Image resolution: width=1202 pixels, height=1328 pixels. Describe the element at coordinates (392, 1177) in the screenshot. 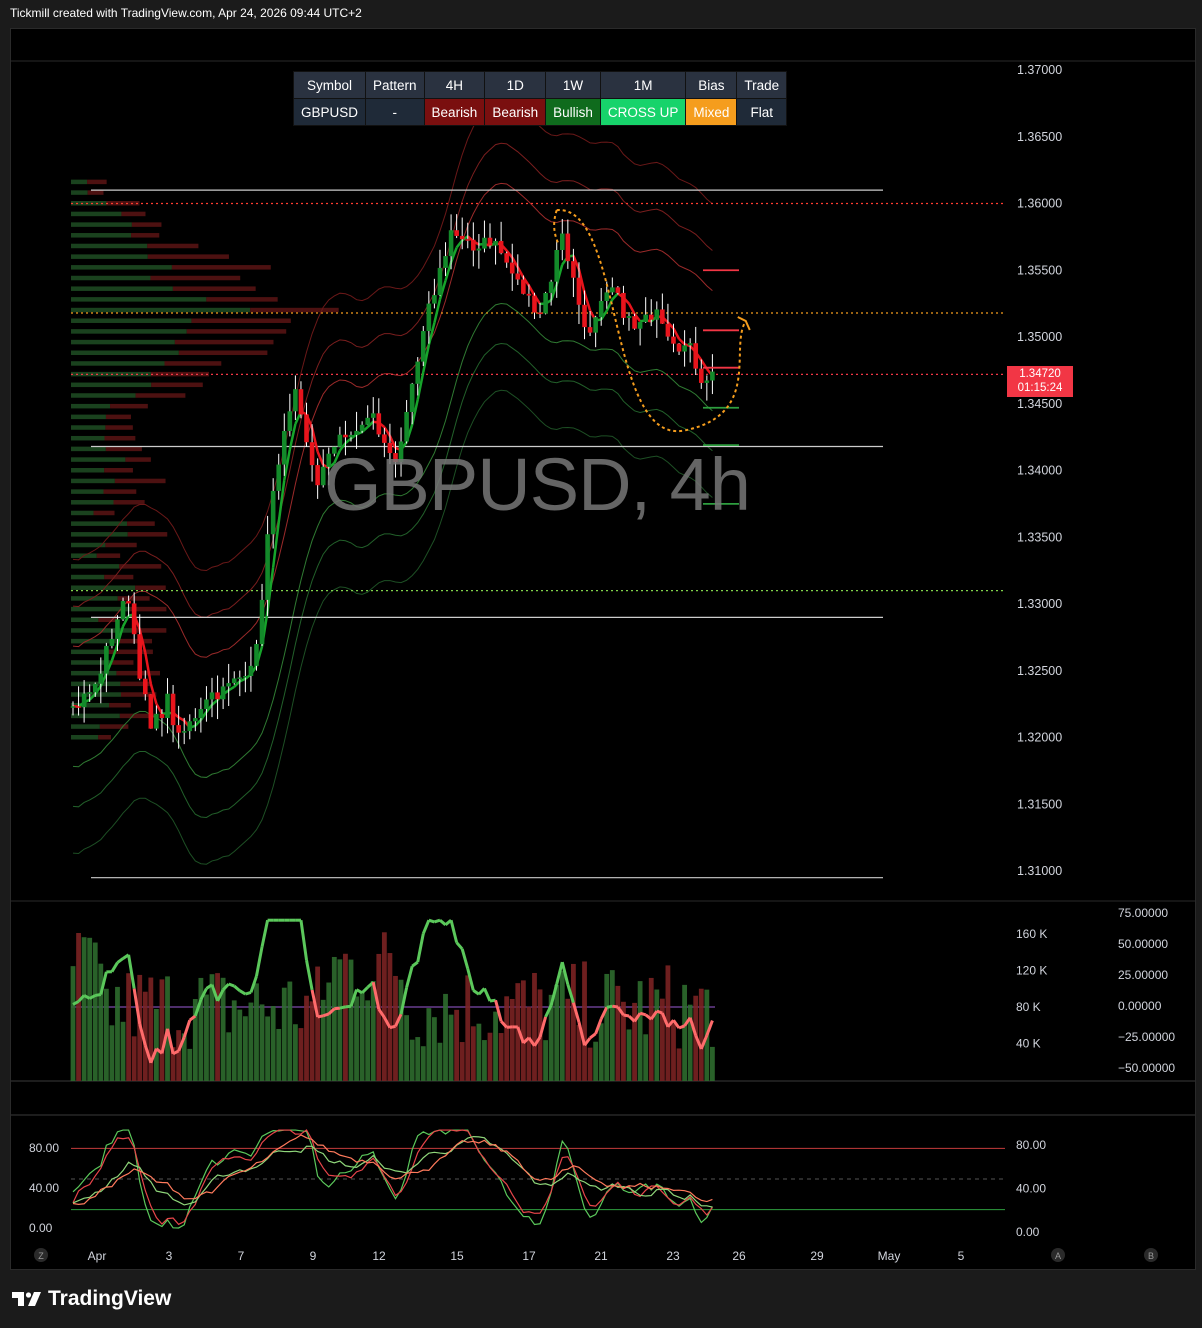

I see `stochastic-d-line` at that location.